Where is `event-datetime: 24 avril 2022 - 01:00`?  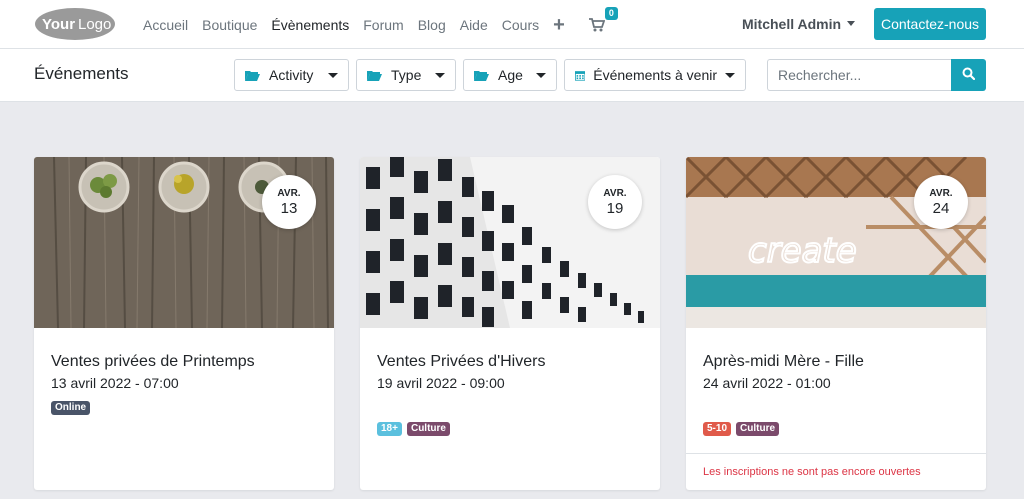
event-datetime: 24 avril 2022 - 01:00 is located at coordinates (767, 383).